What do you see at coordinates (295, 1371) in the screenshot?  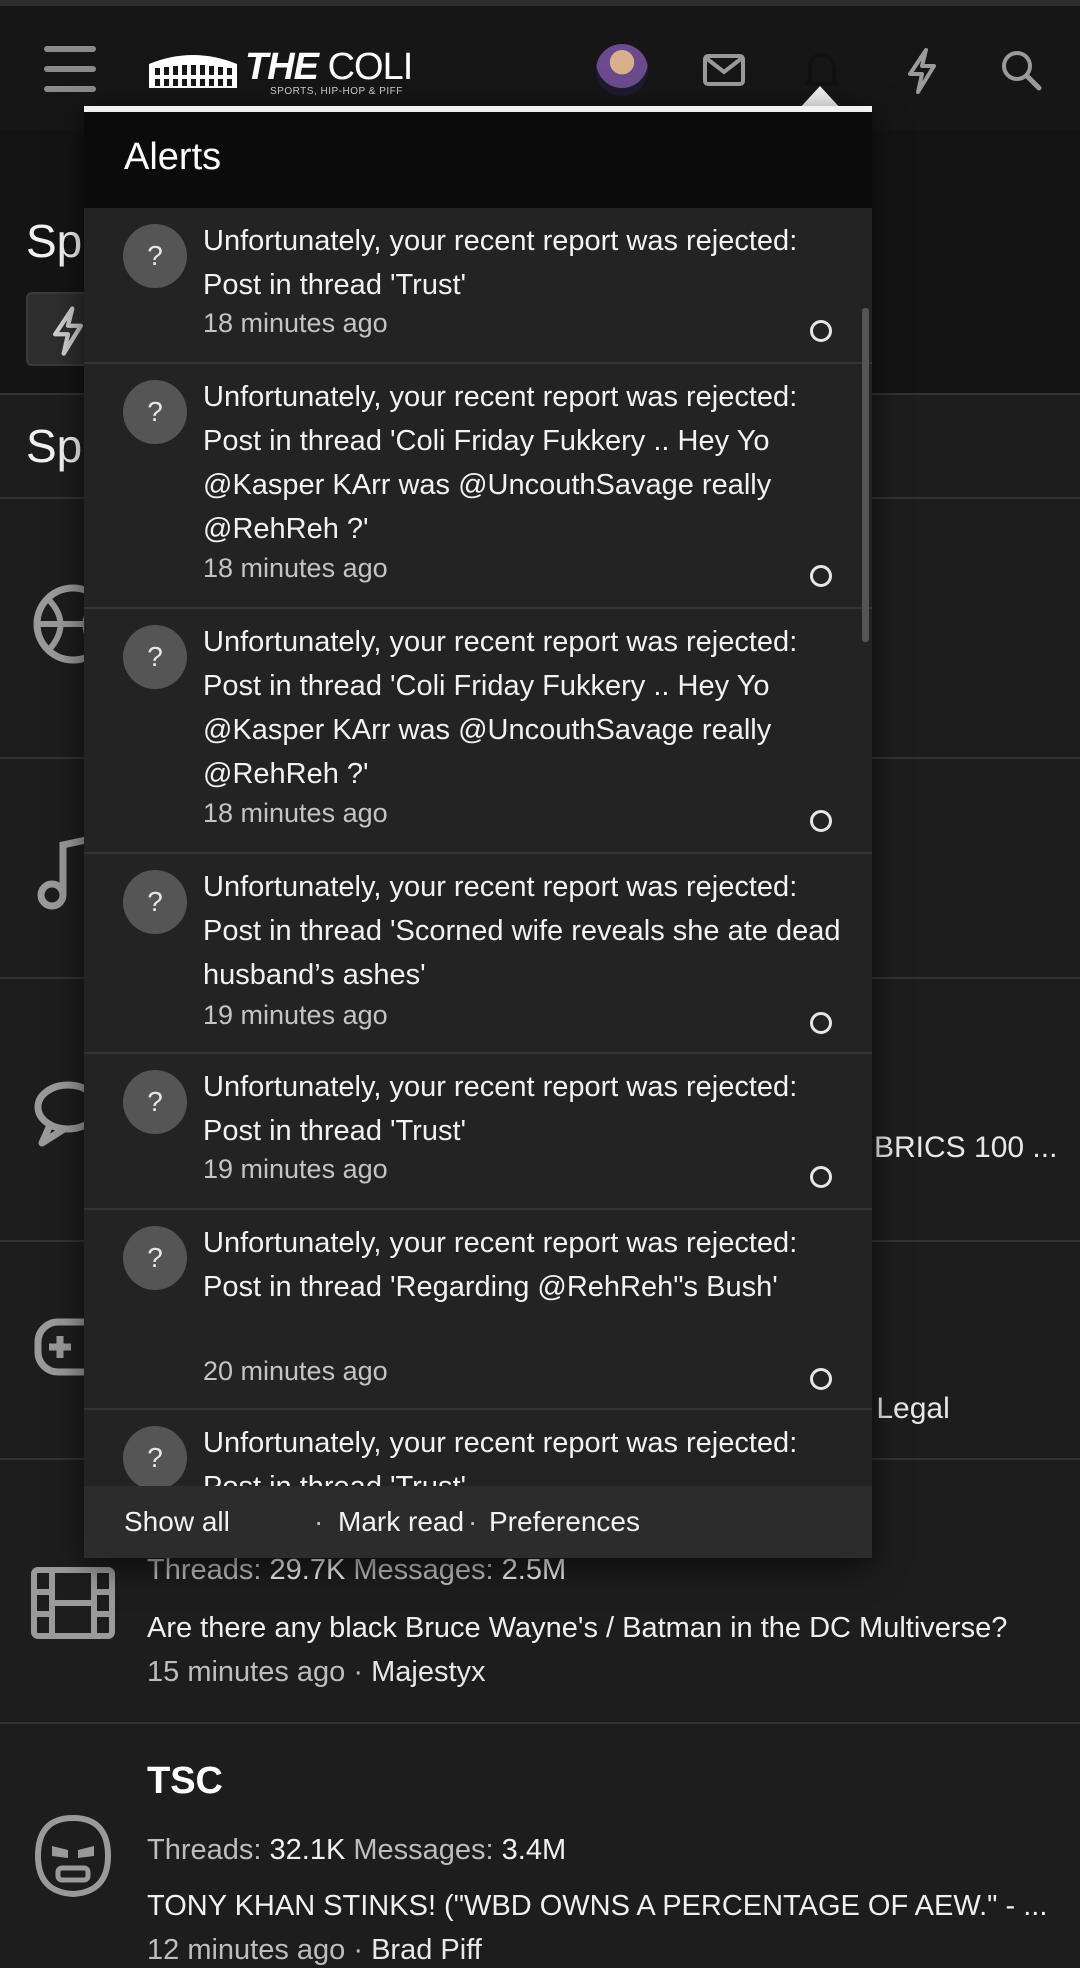 I see `alert-time: 20 minutes ago` at bounding box center [295, 1371].